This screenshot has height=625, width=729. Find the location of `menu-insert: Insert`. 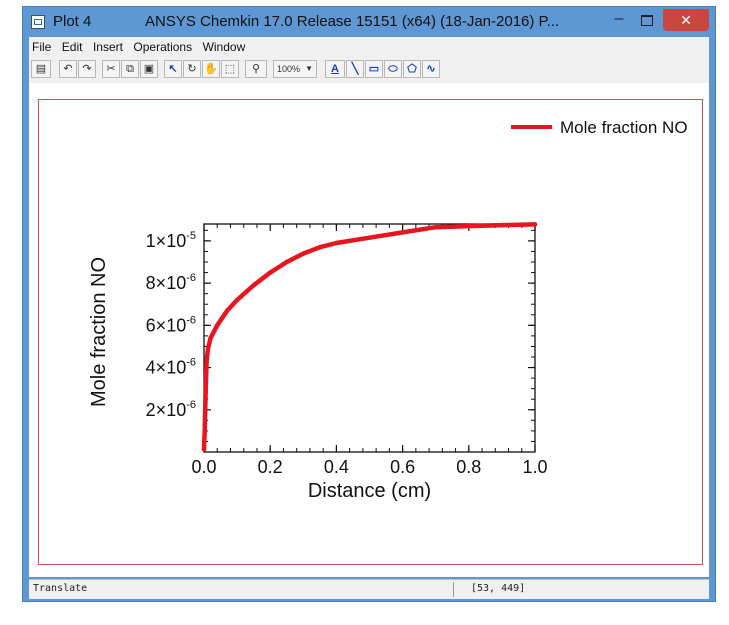

menu-insert: Insert is located at coordinates (108, 47).